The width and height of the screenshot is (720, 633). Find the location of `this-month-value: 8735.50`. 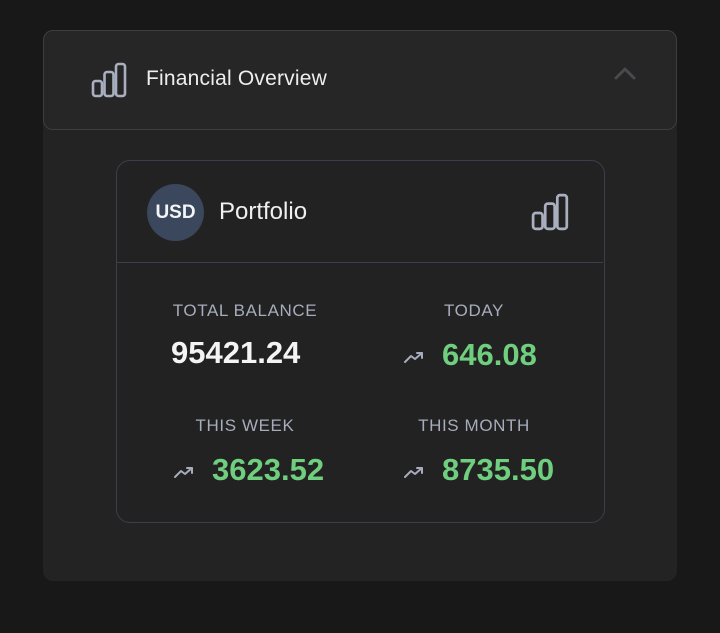

this-month-value: 8735.50 is located at coordinates (498, 469).